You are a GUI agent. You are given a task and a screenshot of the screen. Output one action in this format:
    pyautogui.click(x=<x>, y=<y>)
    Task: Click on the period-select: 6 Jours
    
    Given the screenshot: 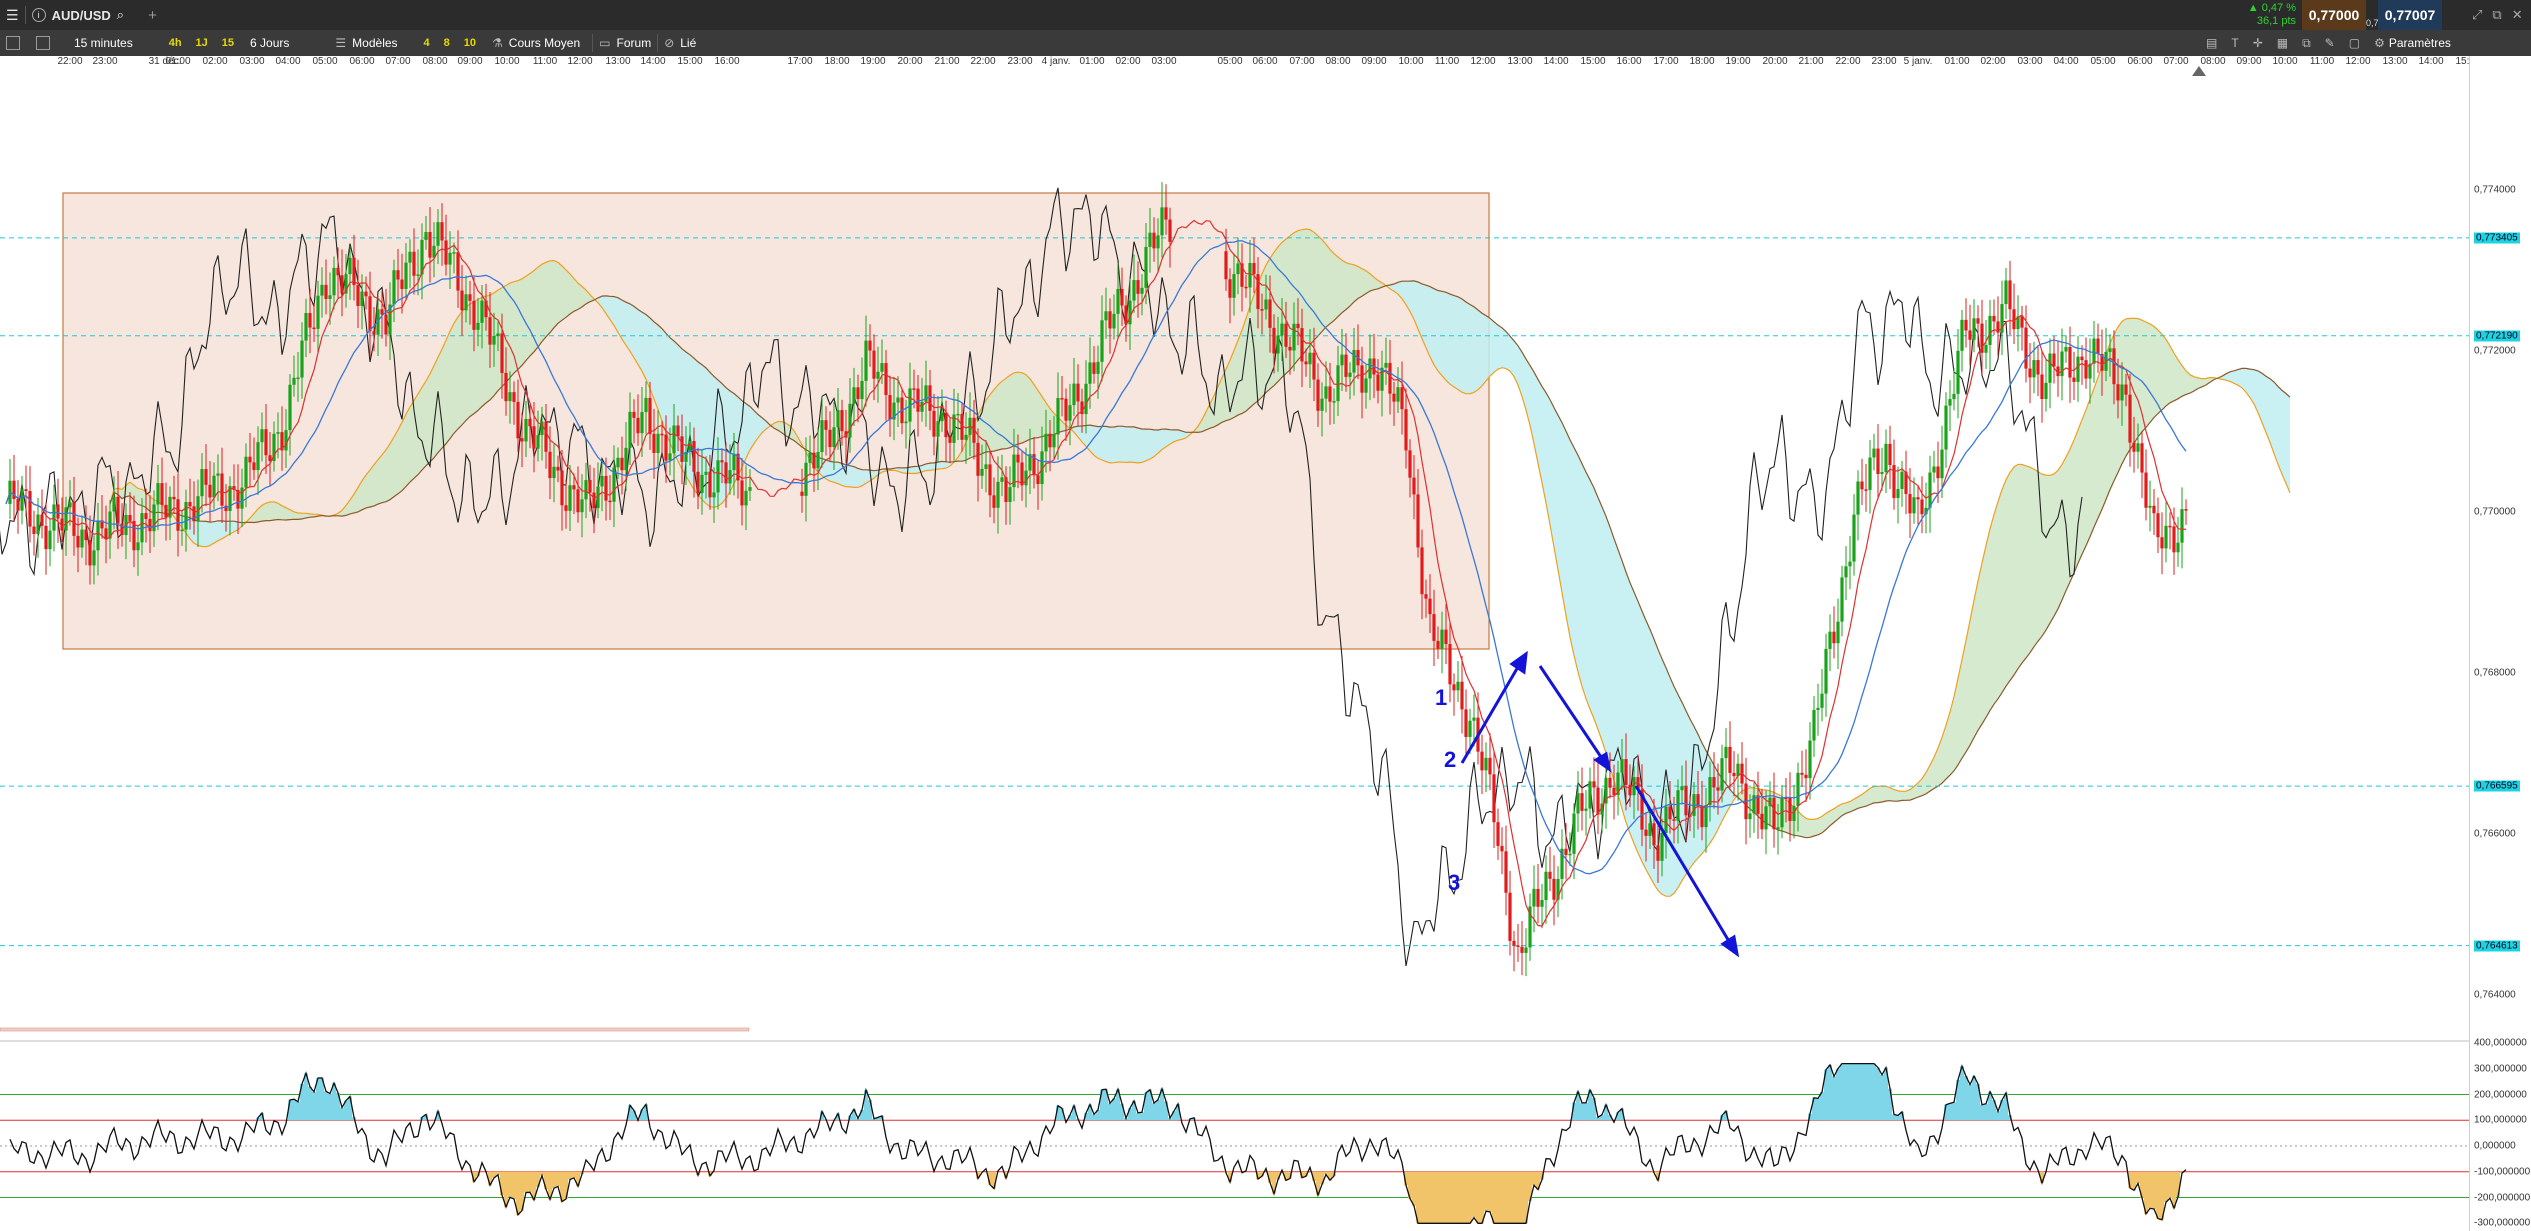 What is the action you would take?
    pyautogui.click(x=269, y=43)
    